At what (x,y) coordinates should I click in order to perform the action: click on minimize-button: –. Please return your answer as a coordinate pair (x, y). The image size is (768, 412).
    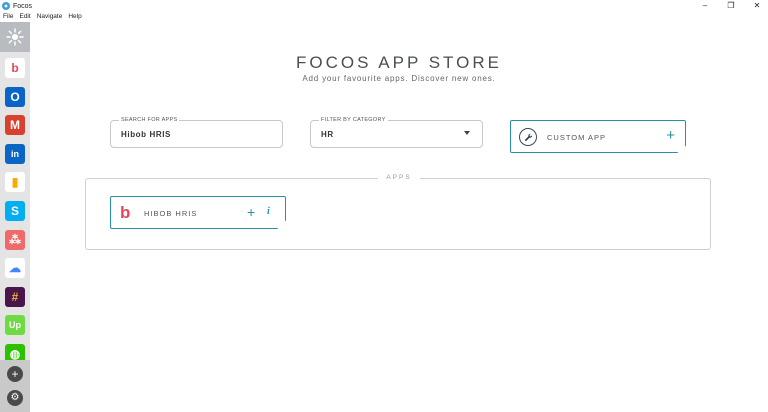
    Looking at the image, I should click on (705, 5).